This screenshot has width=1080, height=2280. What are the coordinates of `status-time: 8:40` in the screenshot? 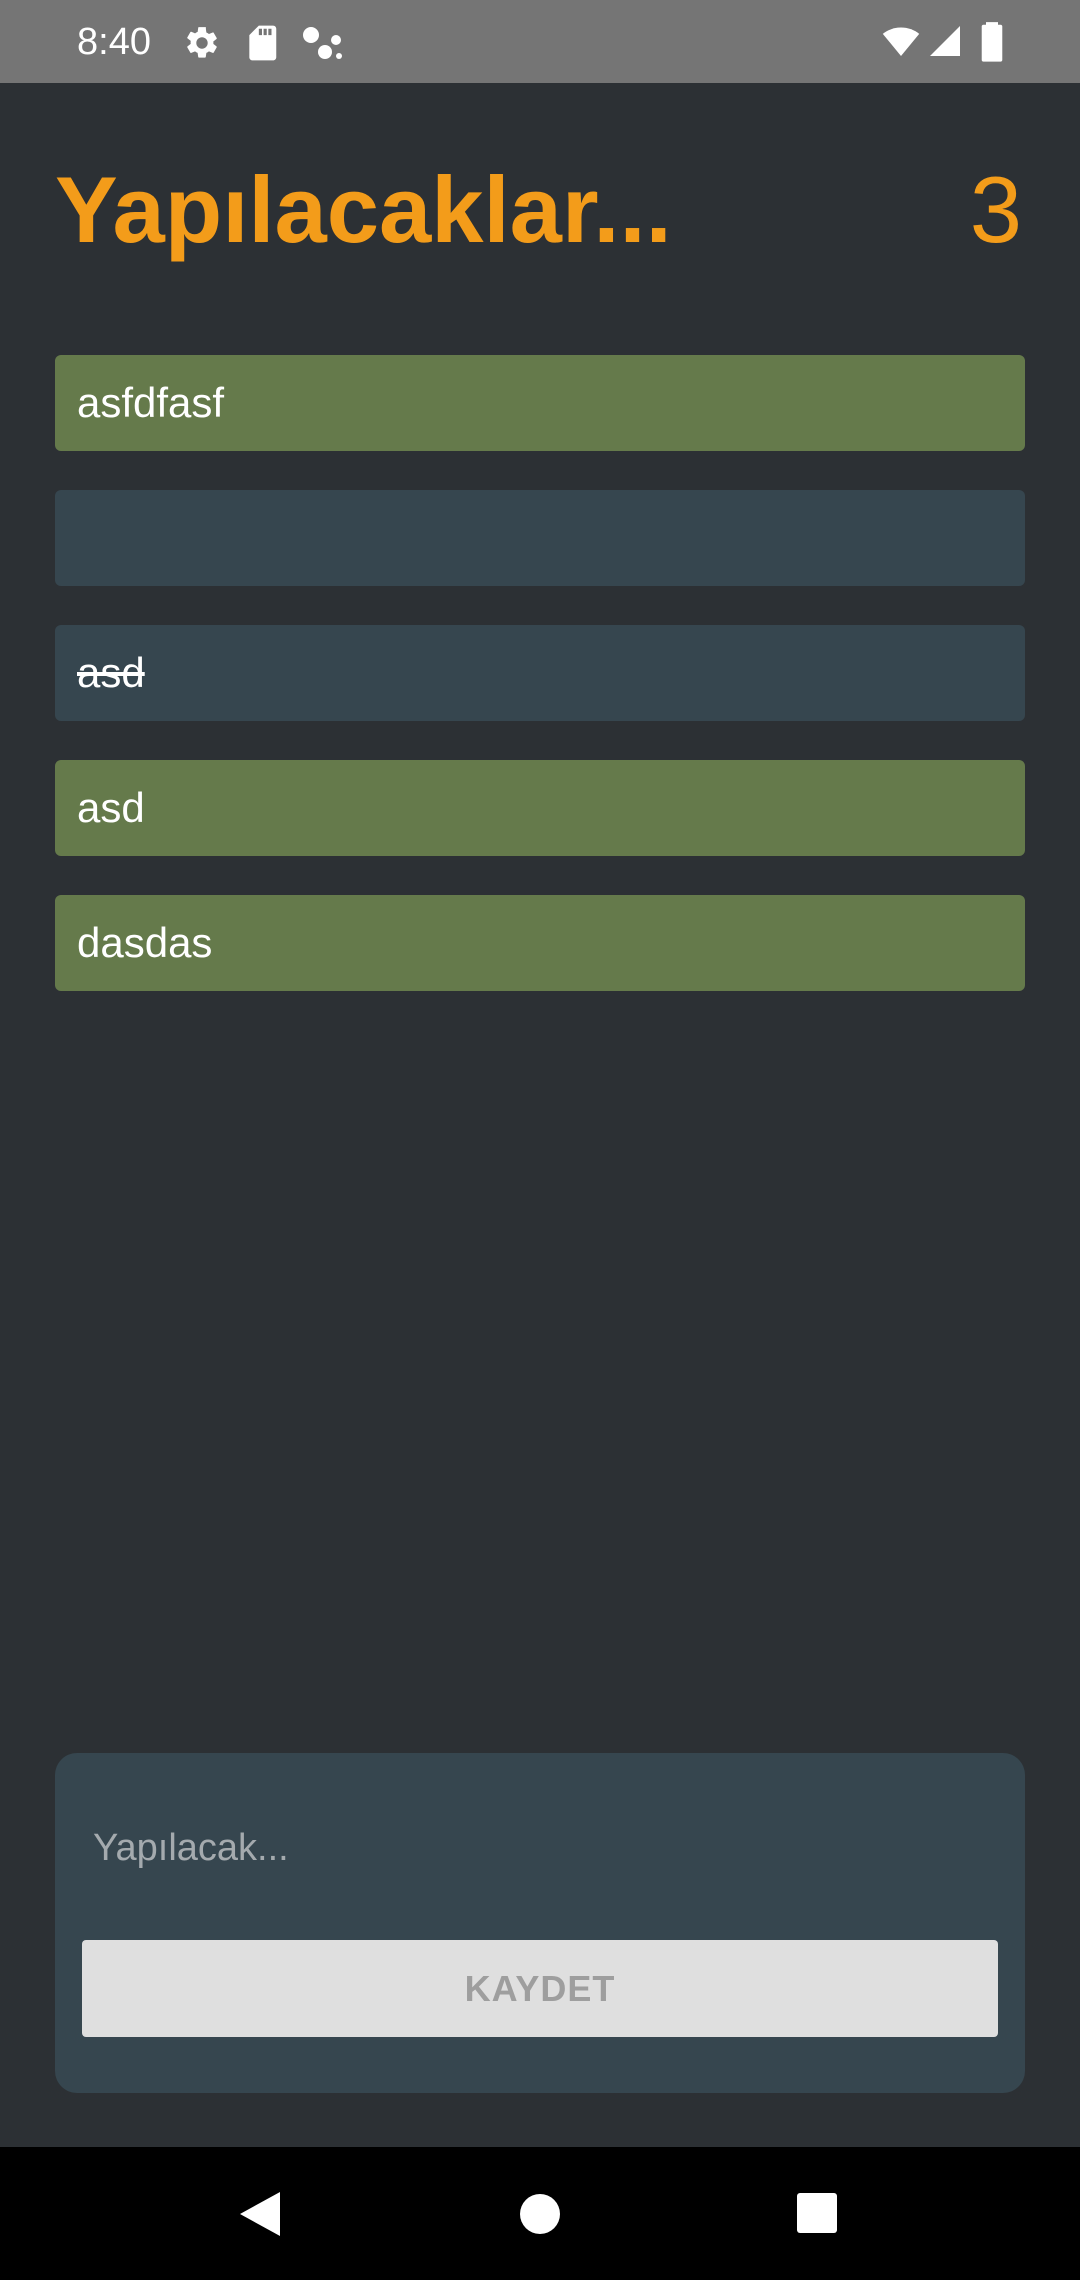 It's located at (114, 42).